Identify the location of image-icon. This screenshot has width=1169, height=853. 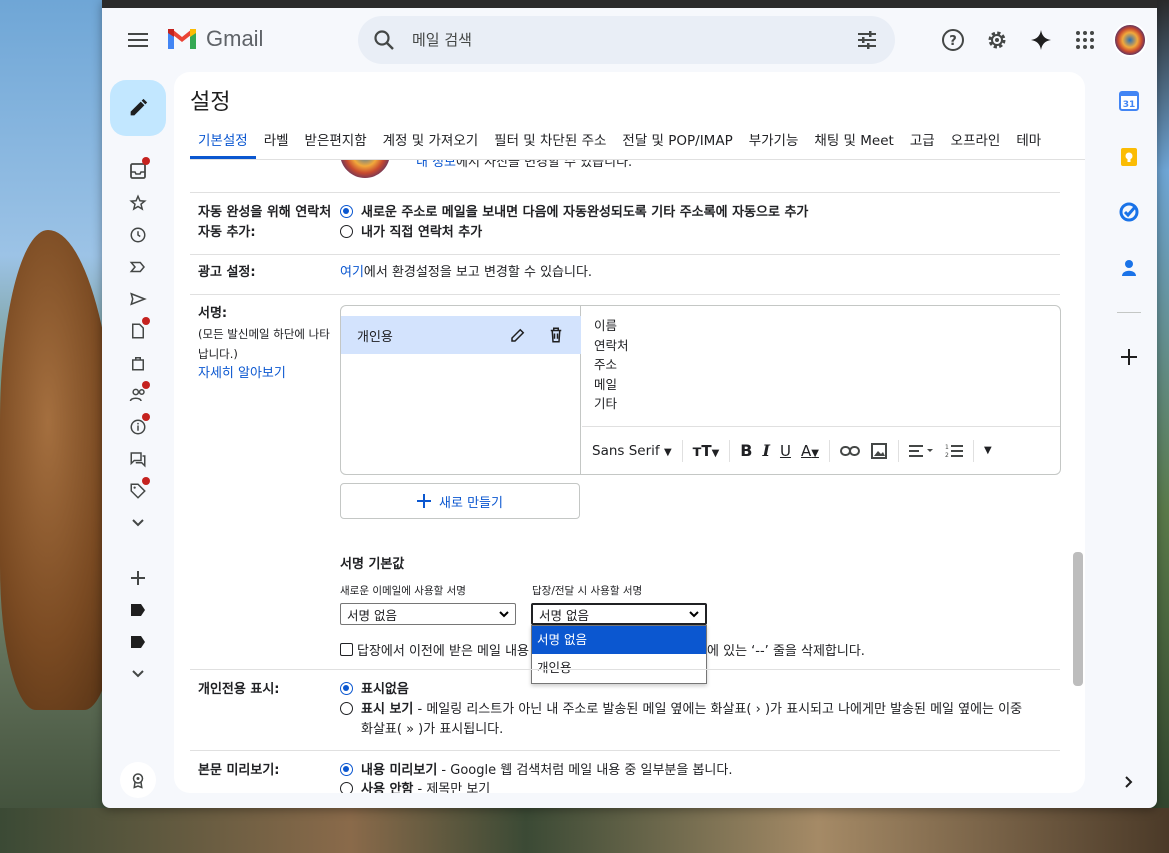
(879, 451).